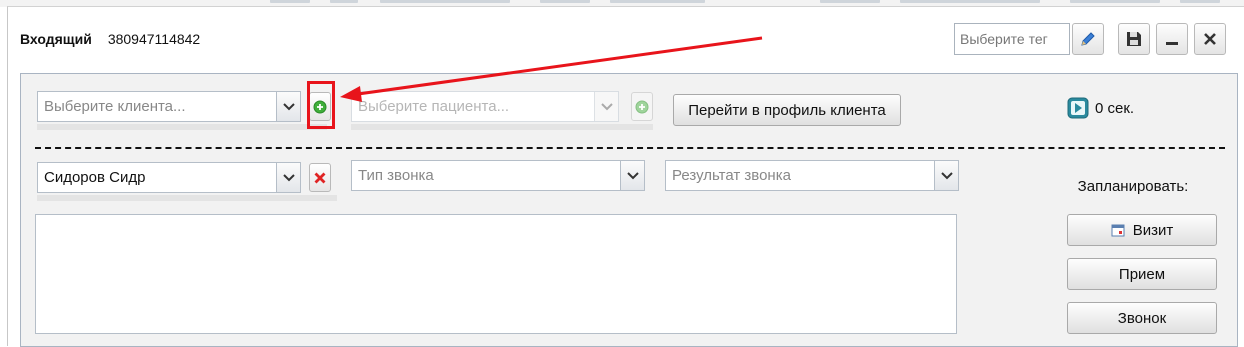 The height and width of the screenshot is (347, 1244). What do you see at coordinates (169, 177) in the screenshot?
I see `contact-select: Сидоров Сидр` at bounding box center [169, 177].